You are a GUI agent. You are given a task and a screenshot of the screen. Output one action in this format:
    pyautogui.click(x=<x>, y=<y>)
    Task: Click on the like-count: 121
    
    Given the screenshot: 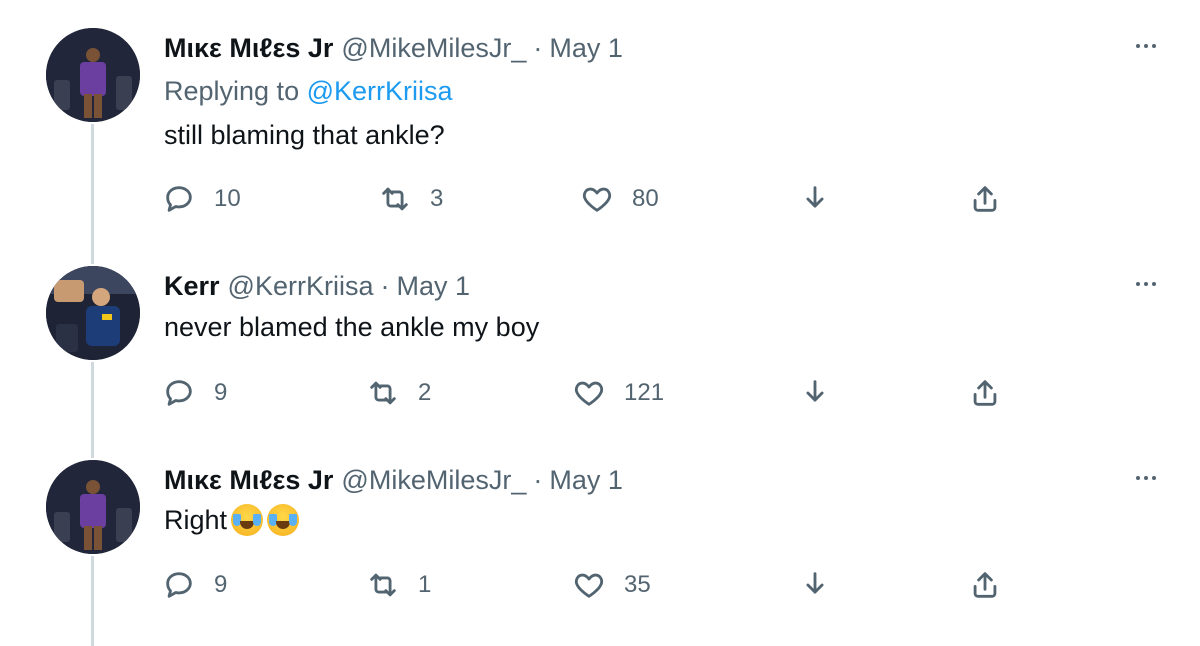 What is the action you would take?
    pyautogui.click(x=644, y=392)
    